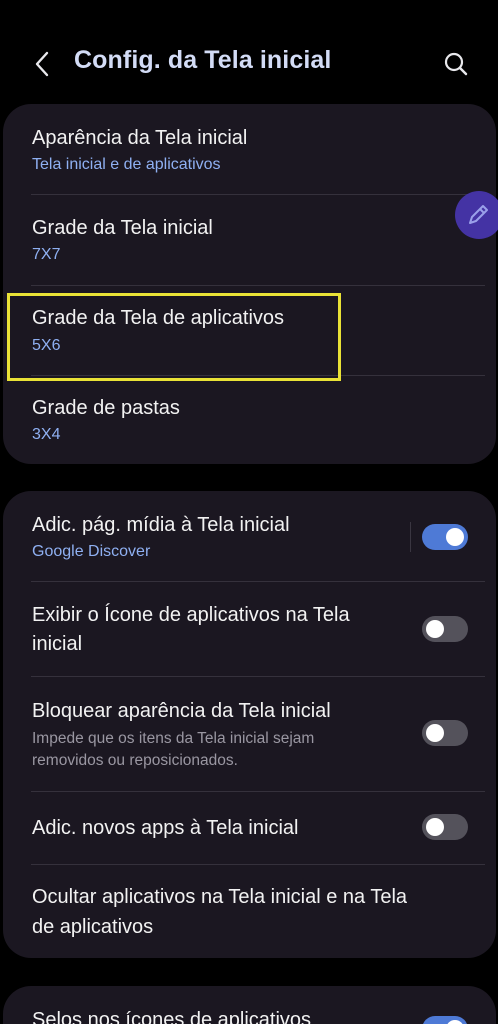  I want to click on list-item-add-new-apps: Adic. novos apps à Tela inicial, so click(249, 828).